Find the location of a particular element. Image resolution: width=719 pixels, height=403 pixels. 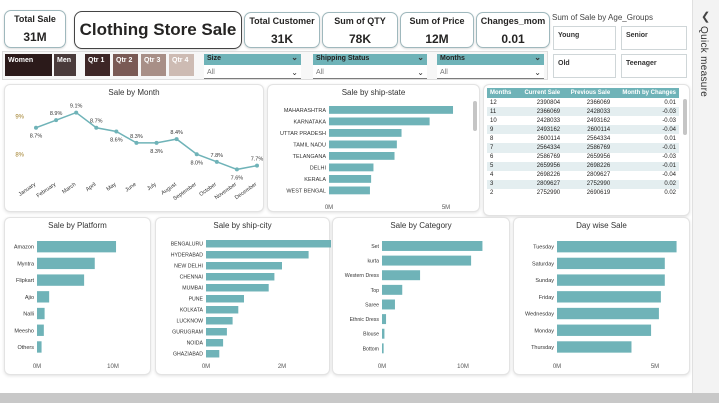

chart-title: Sale by Platform is located at coordinates (77, 225).